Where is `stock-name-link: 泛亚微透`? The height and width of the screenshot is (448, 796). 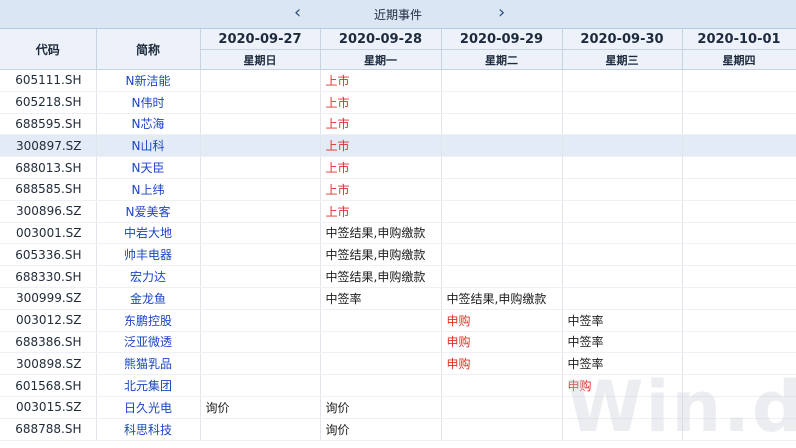 stock-name-link: 泛亚微透 is located at coordinates (148, 342).